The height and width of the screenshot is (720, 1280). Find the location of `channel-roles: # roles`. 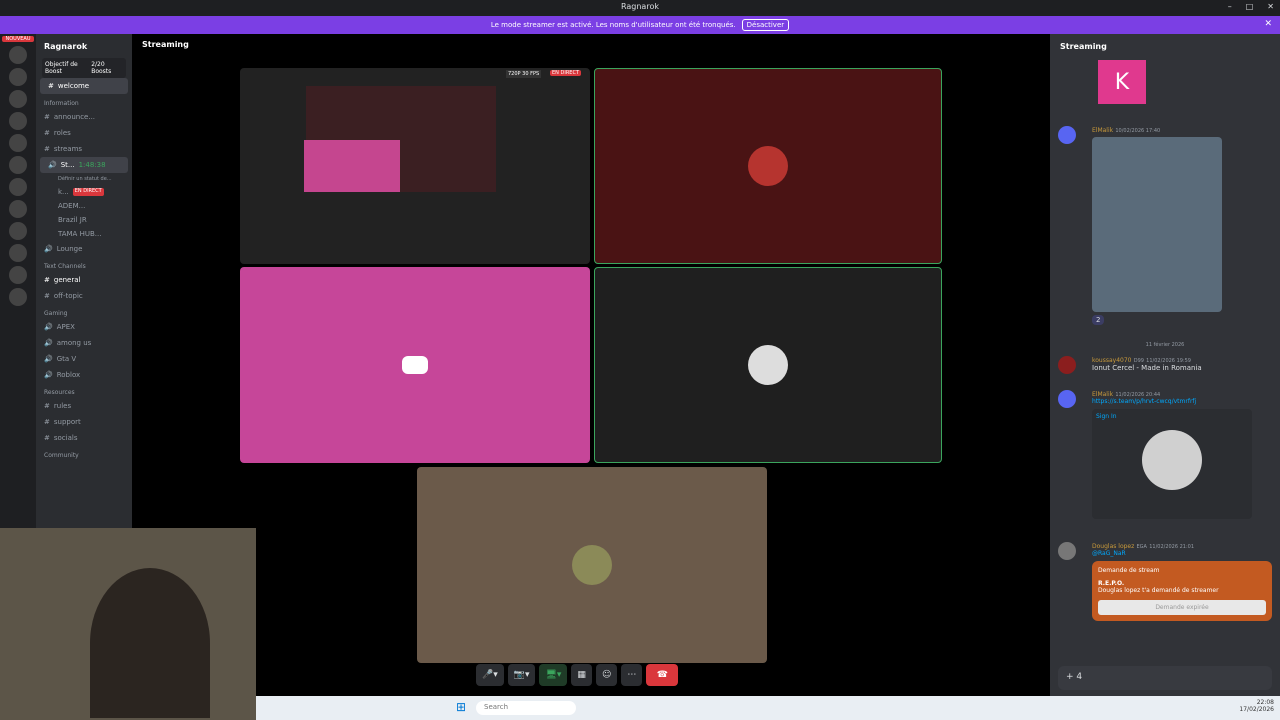

channel-roles: # roles is located at coordinates (84, 133).